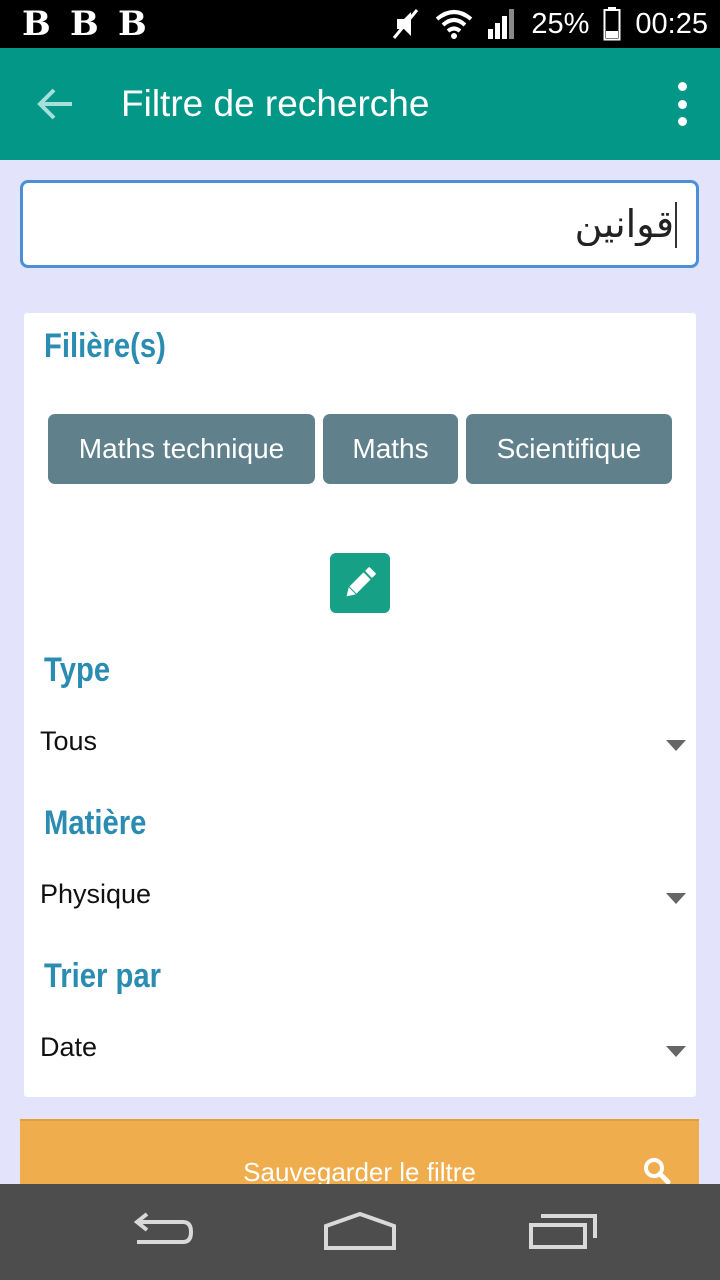  What do you see at coordinates (181, 449) in the screenshot?
I see `chip-maths-technique: Maths technique` at bounding box center [181, 449].